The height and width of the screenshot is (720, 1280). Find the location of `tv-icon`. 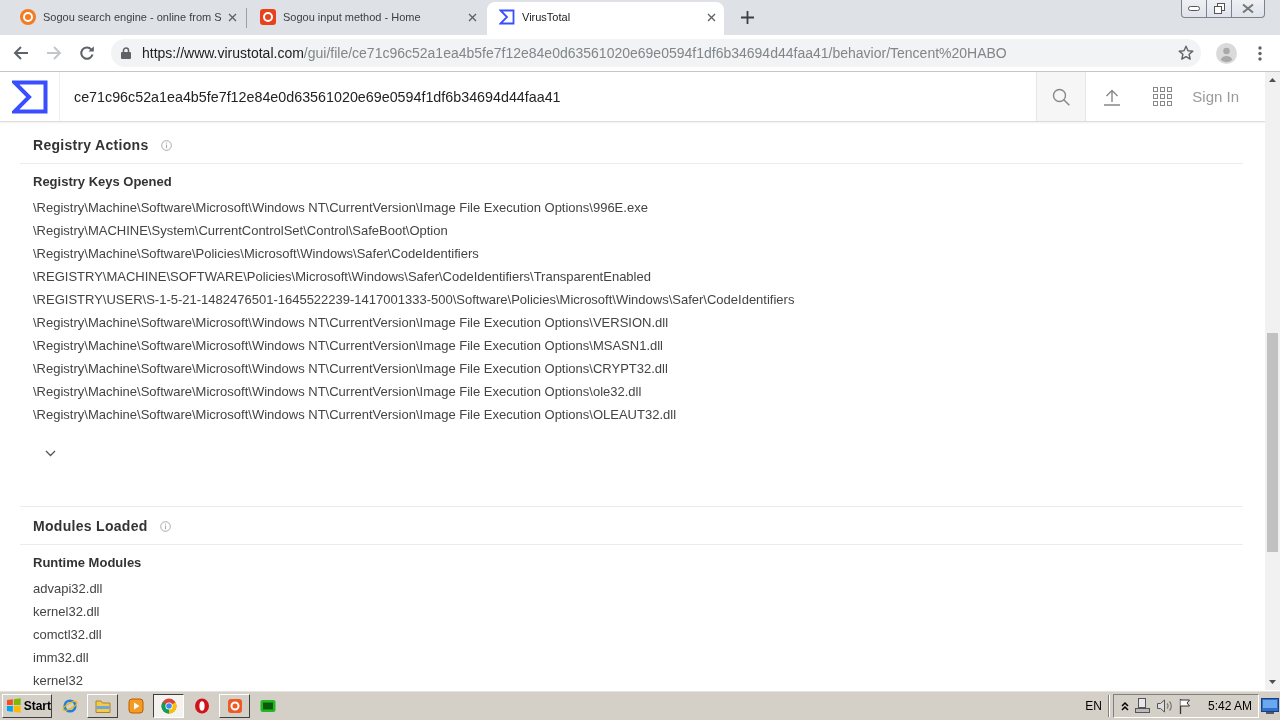

tv-icon is located at coordinates (267, 705).